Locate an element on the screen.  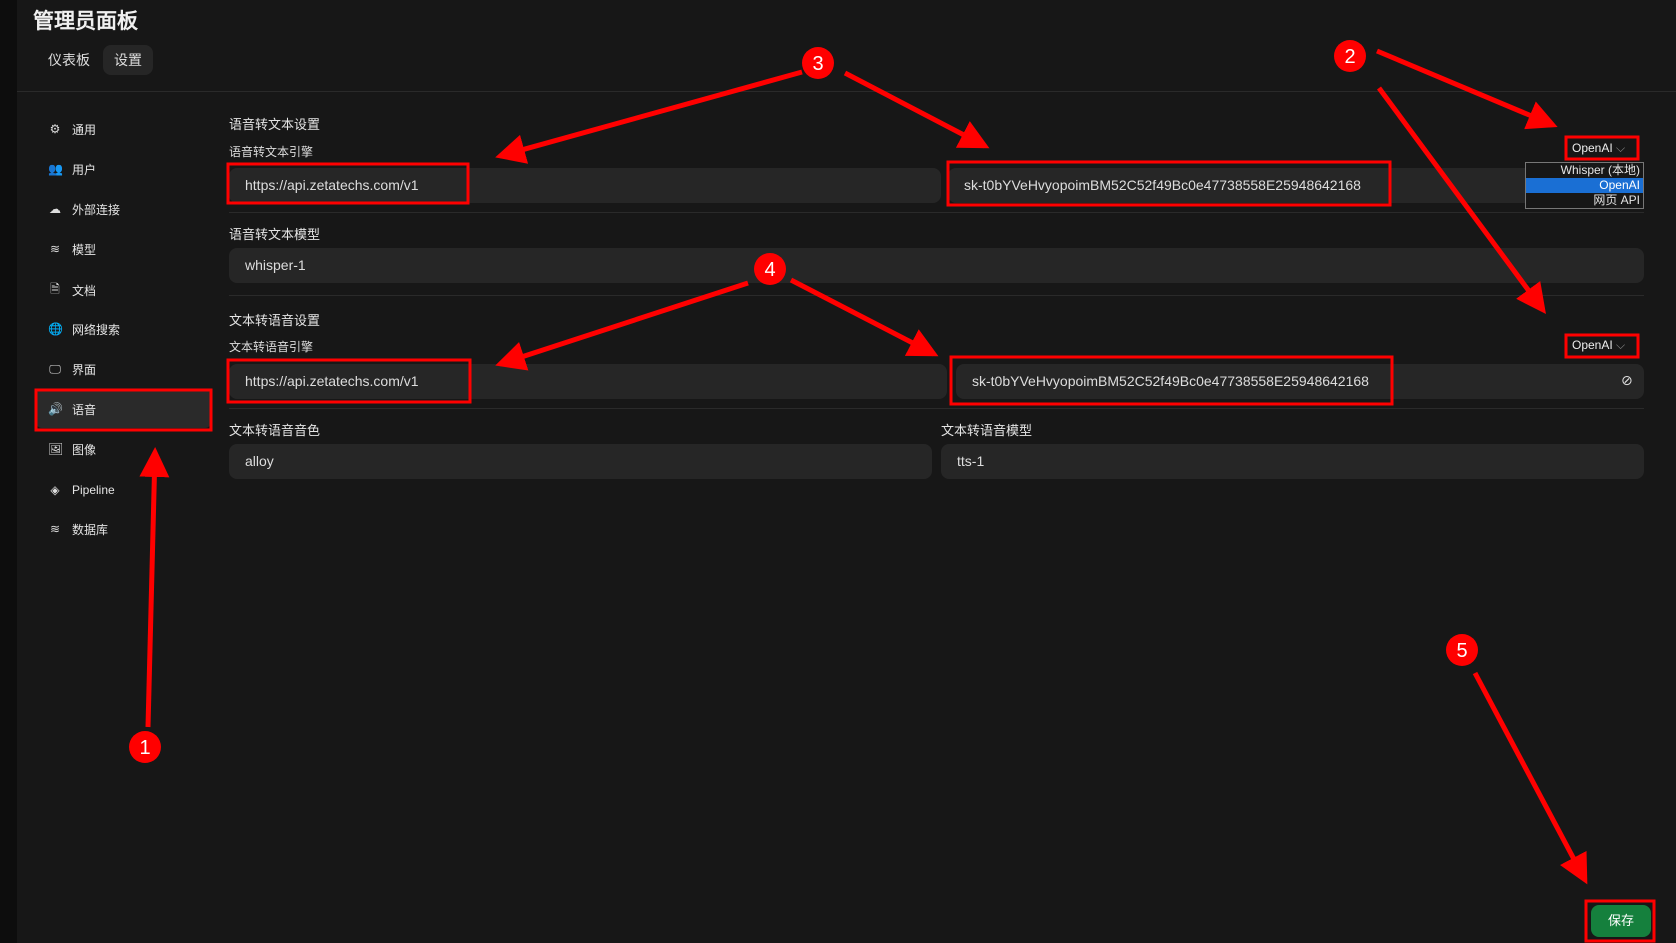
stt-engine-options: Whisper (本地) OpenAI 网页 API is located at coordinates (1584, 185).